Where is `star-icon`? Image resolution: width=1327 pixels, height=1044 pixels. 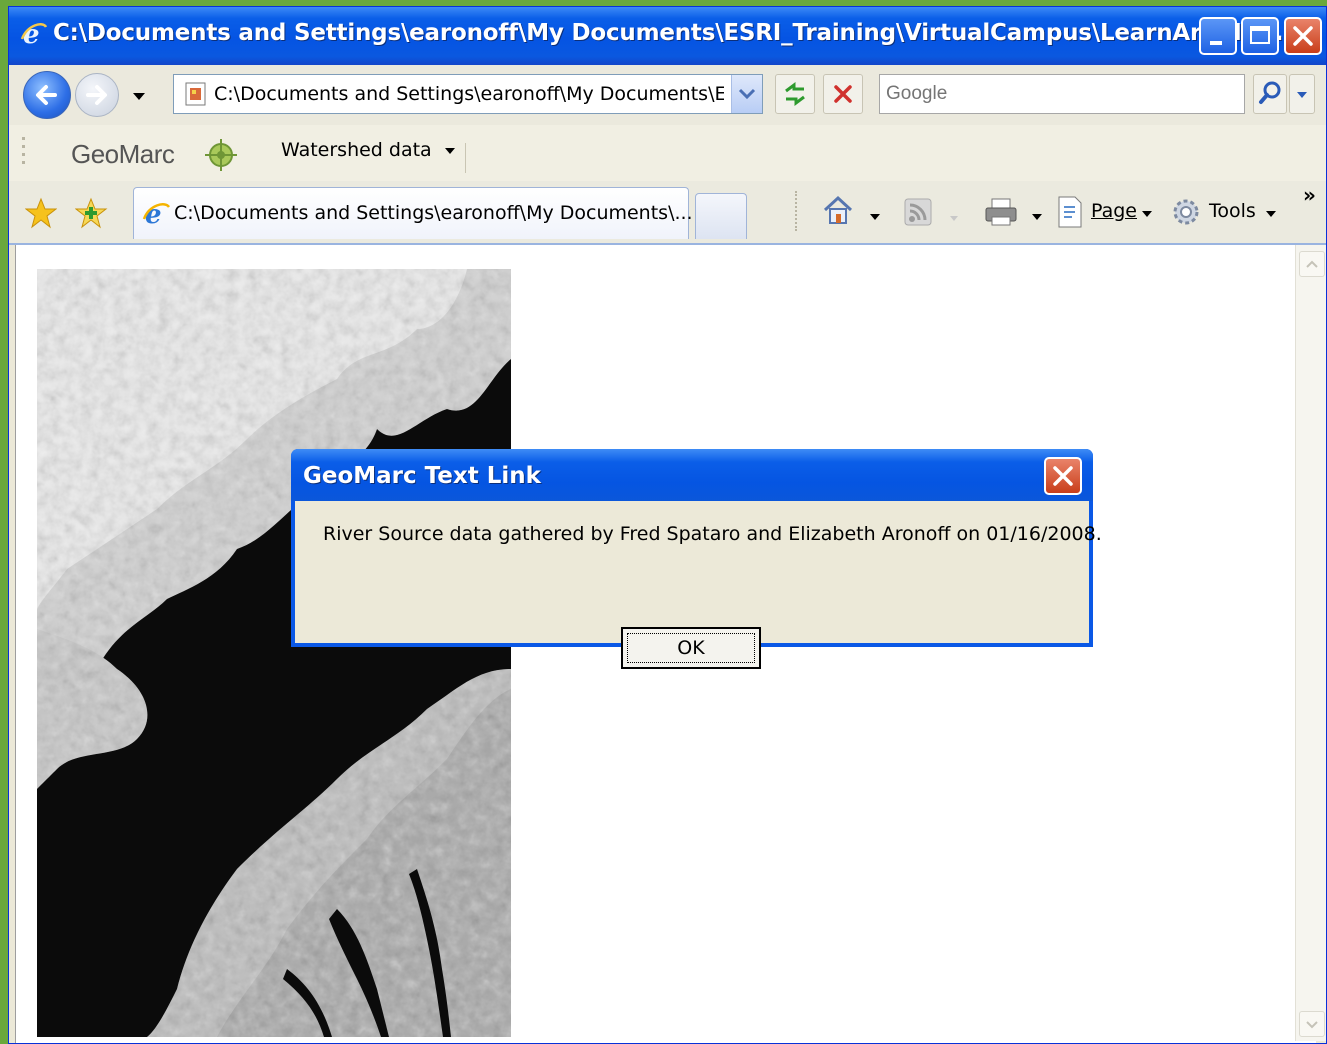 star-icon is located at coordinates (41, 213).